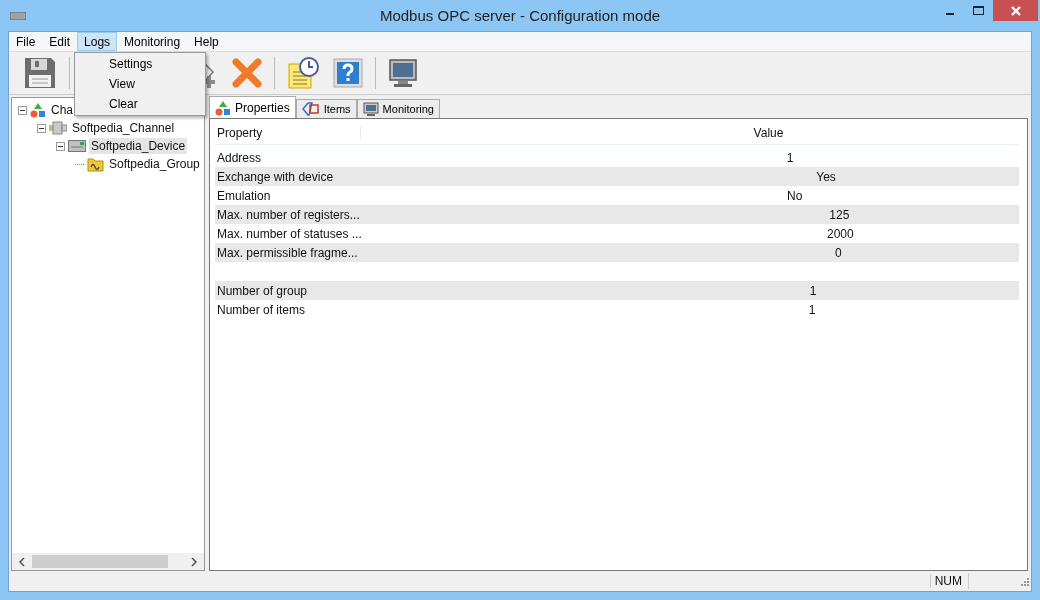  What do you see at coordinates (140, 104) in the screenshot?
I see `menu-option: Clear` at bounding box center [140, 104].